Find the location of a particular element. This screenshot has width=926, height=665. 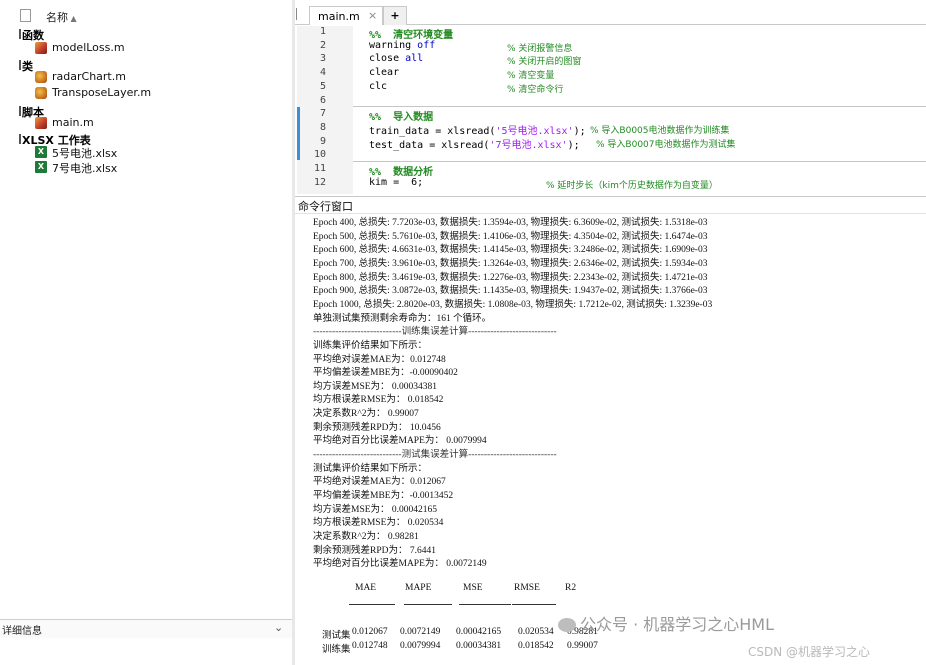

line-number: 7 is located at coordinates (322, 114).